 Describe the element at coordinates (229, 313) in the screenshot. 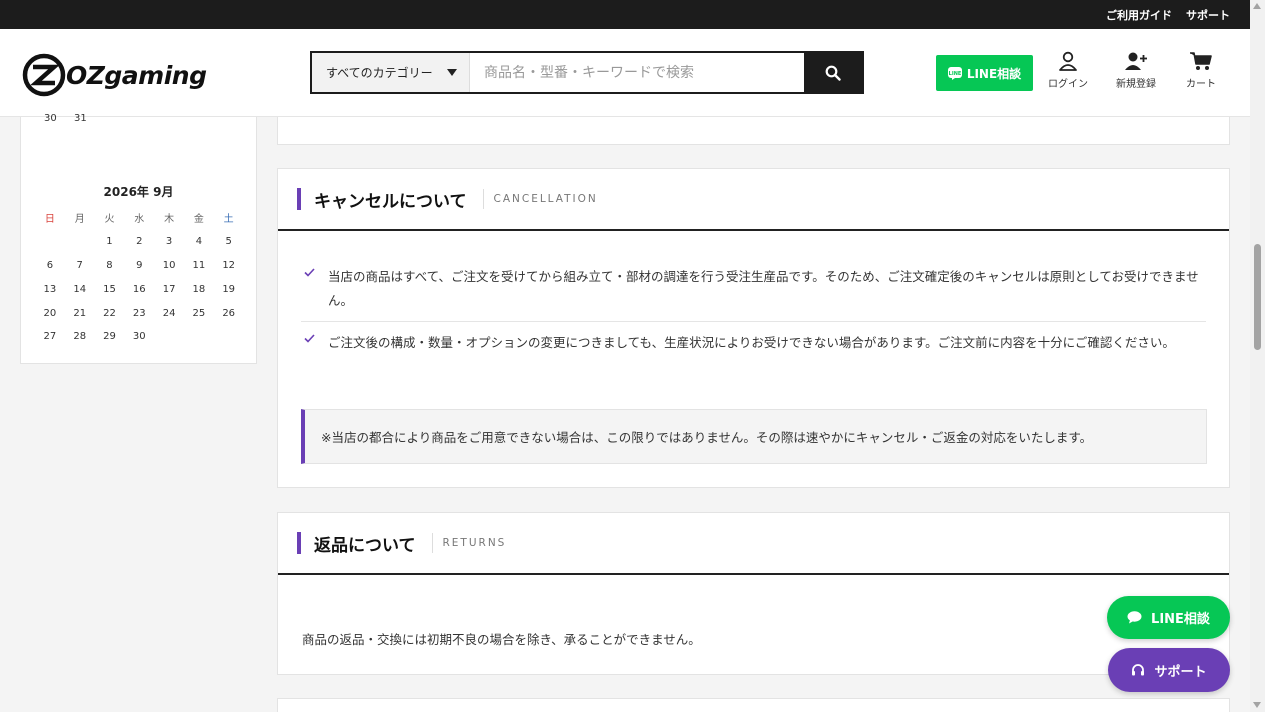

I see `calendar-day: 26` at that location.